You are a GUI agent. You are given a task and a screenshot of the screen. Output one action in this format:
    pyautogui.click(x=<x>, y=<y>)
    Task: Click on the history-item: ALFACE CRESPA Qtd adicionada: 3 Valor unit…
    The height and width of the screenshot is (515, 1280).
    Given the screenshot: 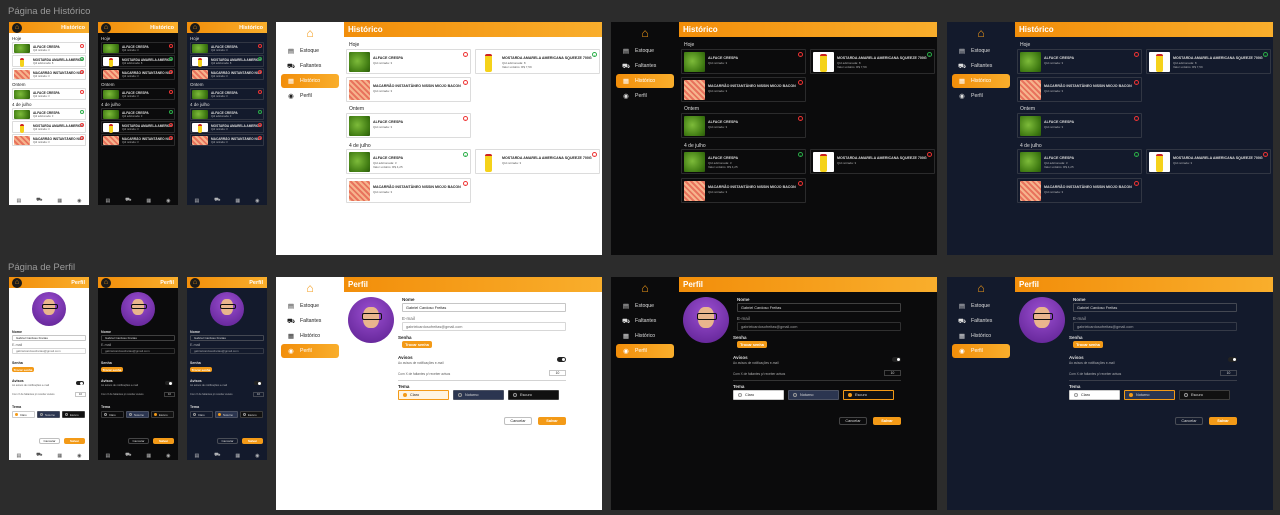 What is the action you would take?
    pyautogui.click(x=1079, y=161)
    